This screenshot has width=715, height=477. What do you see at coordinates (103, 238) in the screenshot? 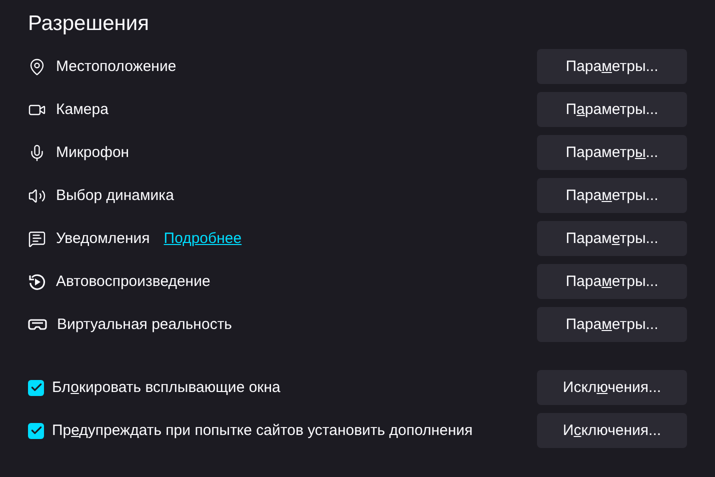
I see `permission-label: Уведомления` at bounding box center [103, 238].